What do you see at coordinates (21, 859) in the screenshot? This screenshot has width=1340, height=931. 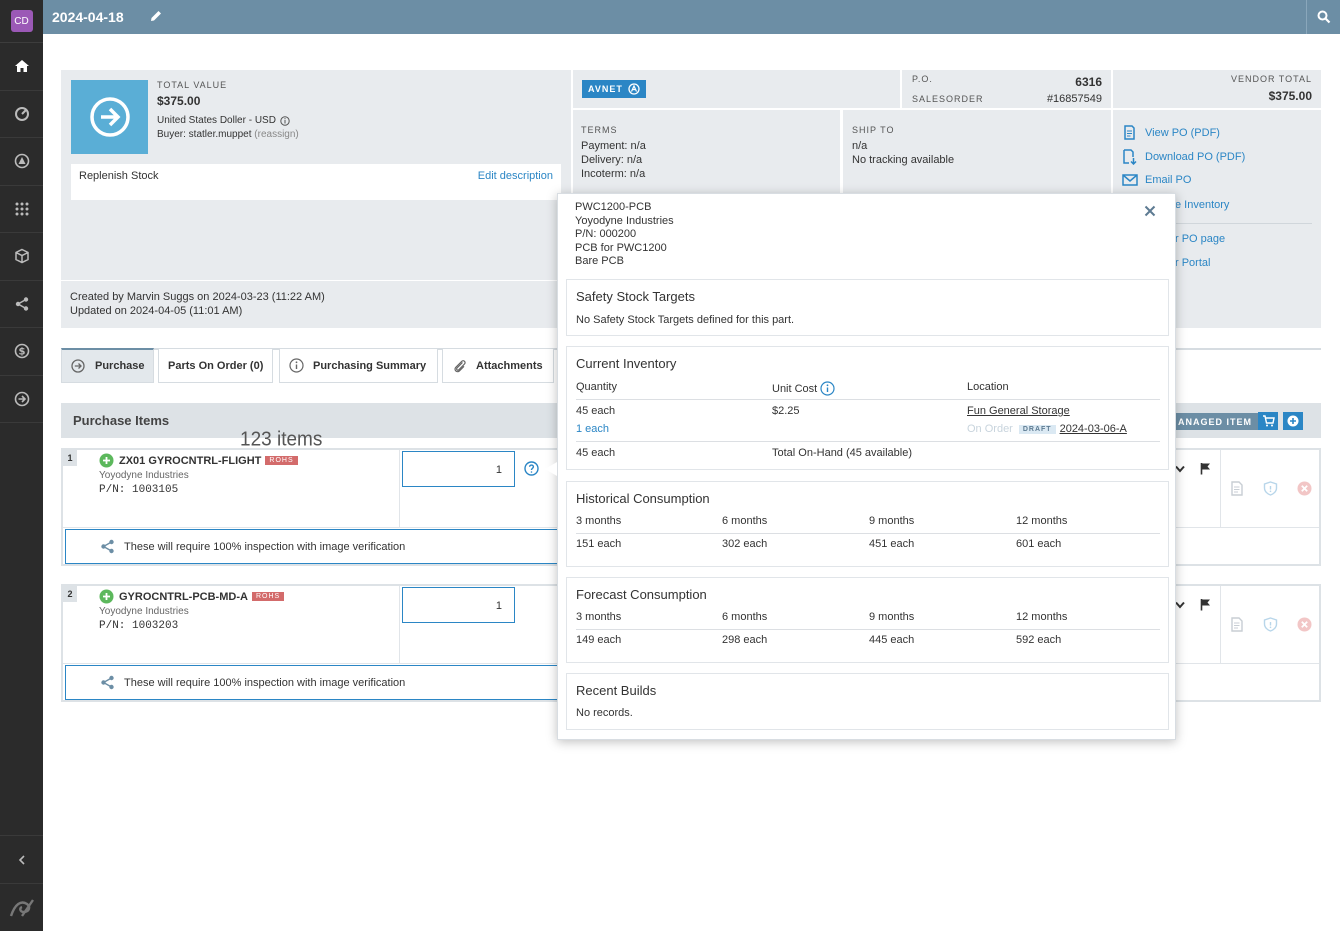 I see `sidebar-collapse-button` at bounding box center [21, 859].